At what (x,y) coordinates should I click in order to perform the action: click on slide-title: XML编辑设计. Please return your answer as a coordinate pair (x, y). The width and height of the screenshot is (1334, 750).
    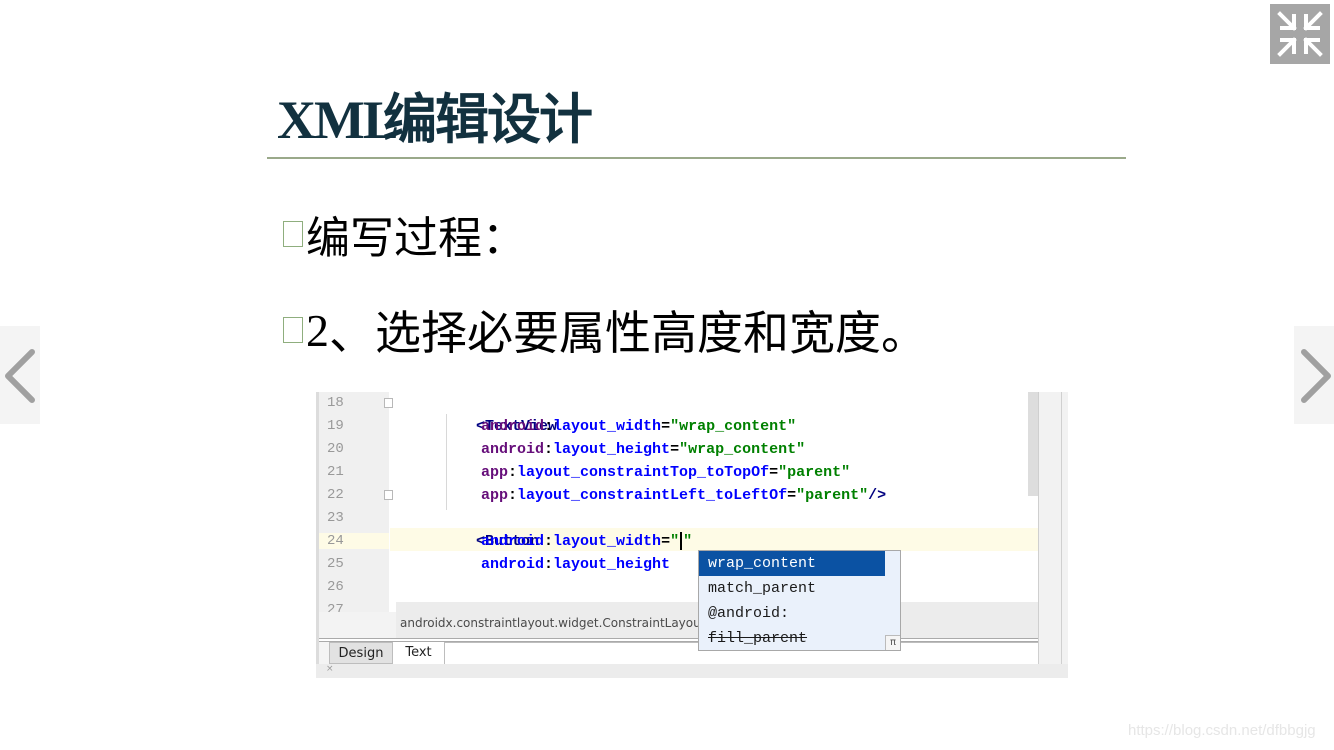
    Looking at the image, I should click on (435, 120).